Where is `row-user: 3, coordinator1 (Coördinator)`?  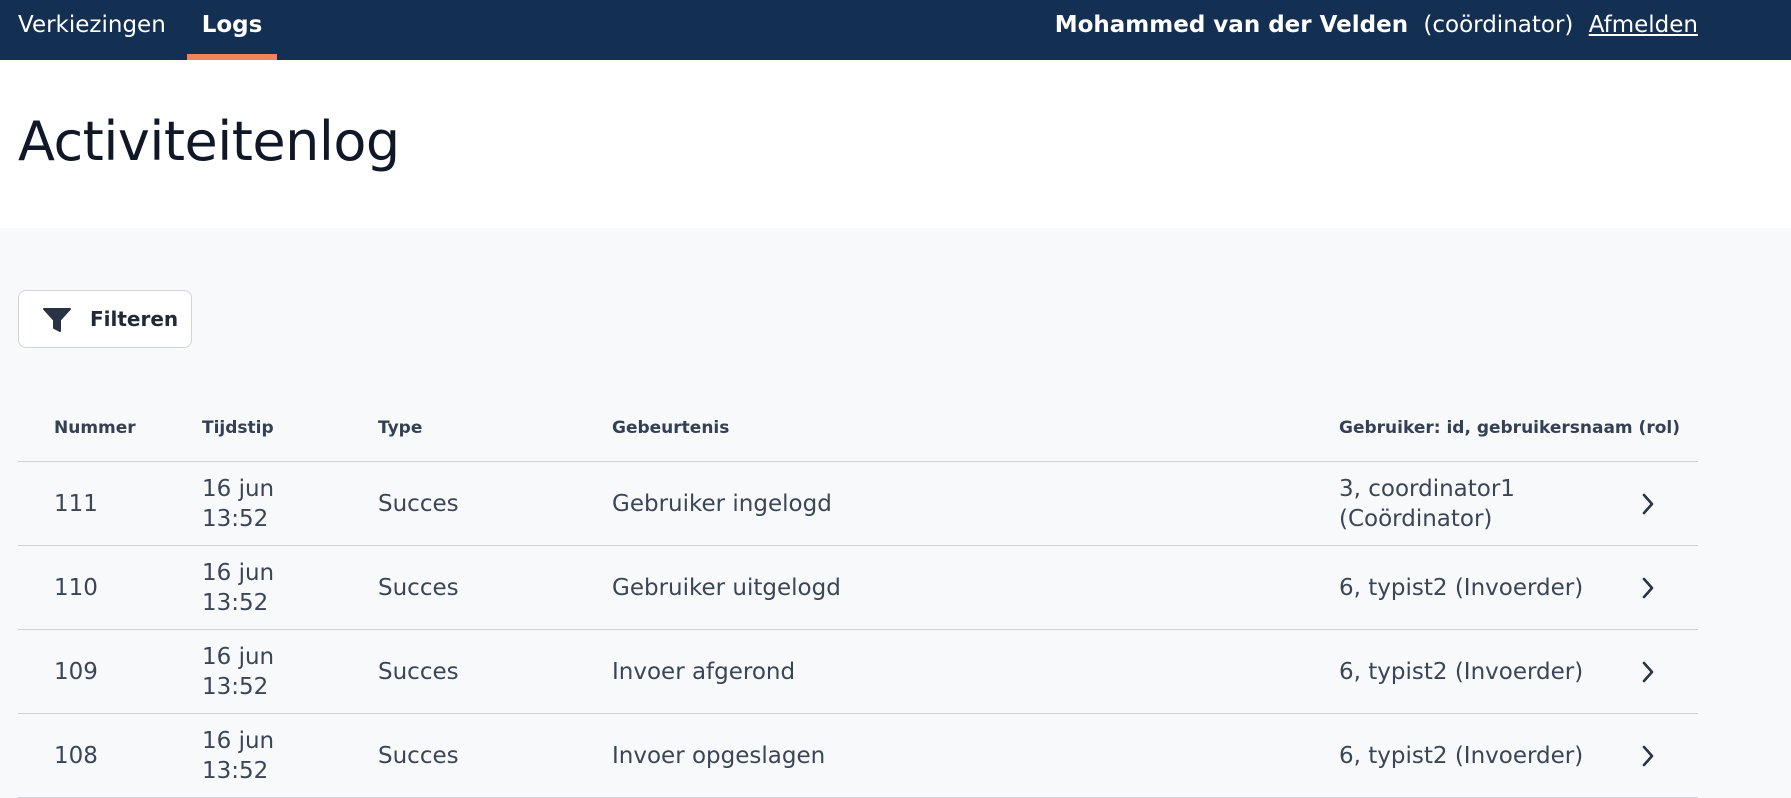 row-user: 3, coordinator1 (Coördinator) is located at coordinates (1427, 504).